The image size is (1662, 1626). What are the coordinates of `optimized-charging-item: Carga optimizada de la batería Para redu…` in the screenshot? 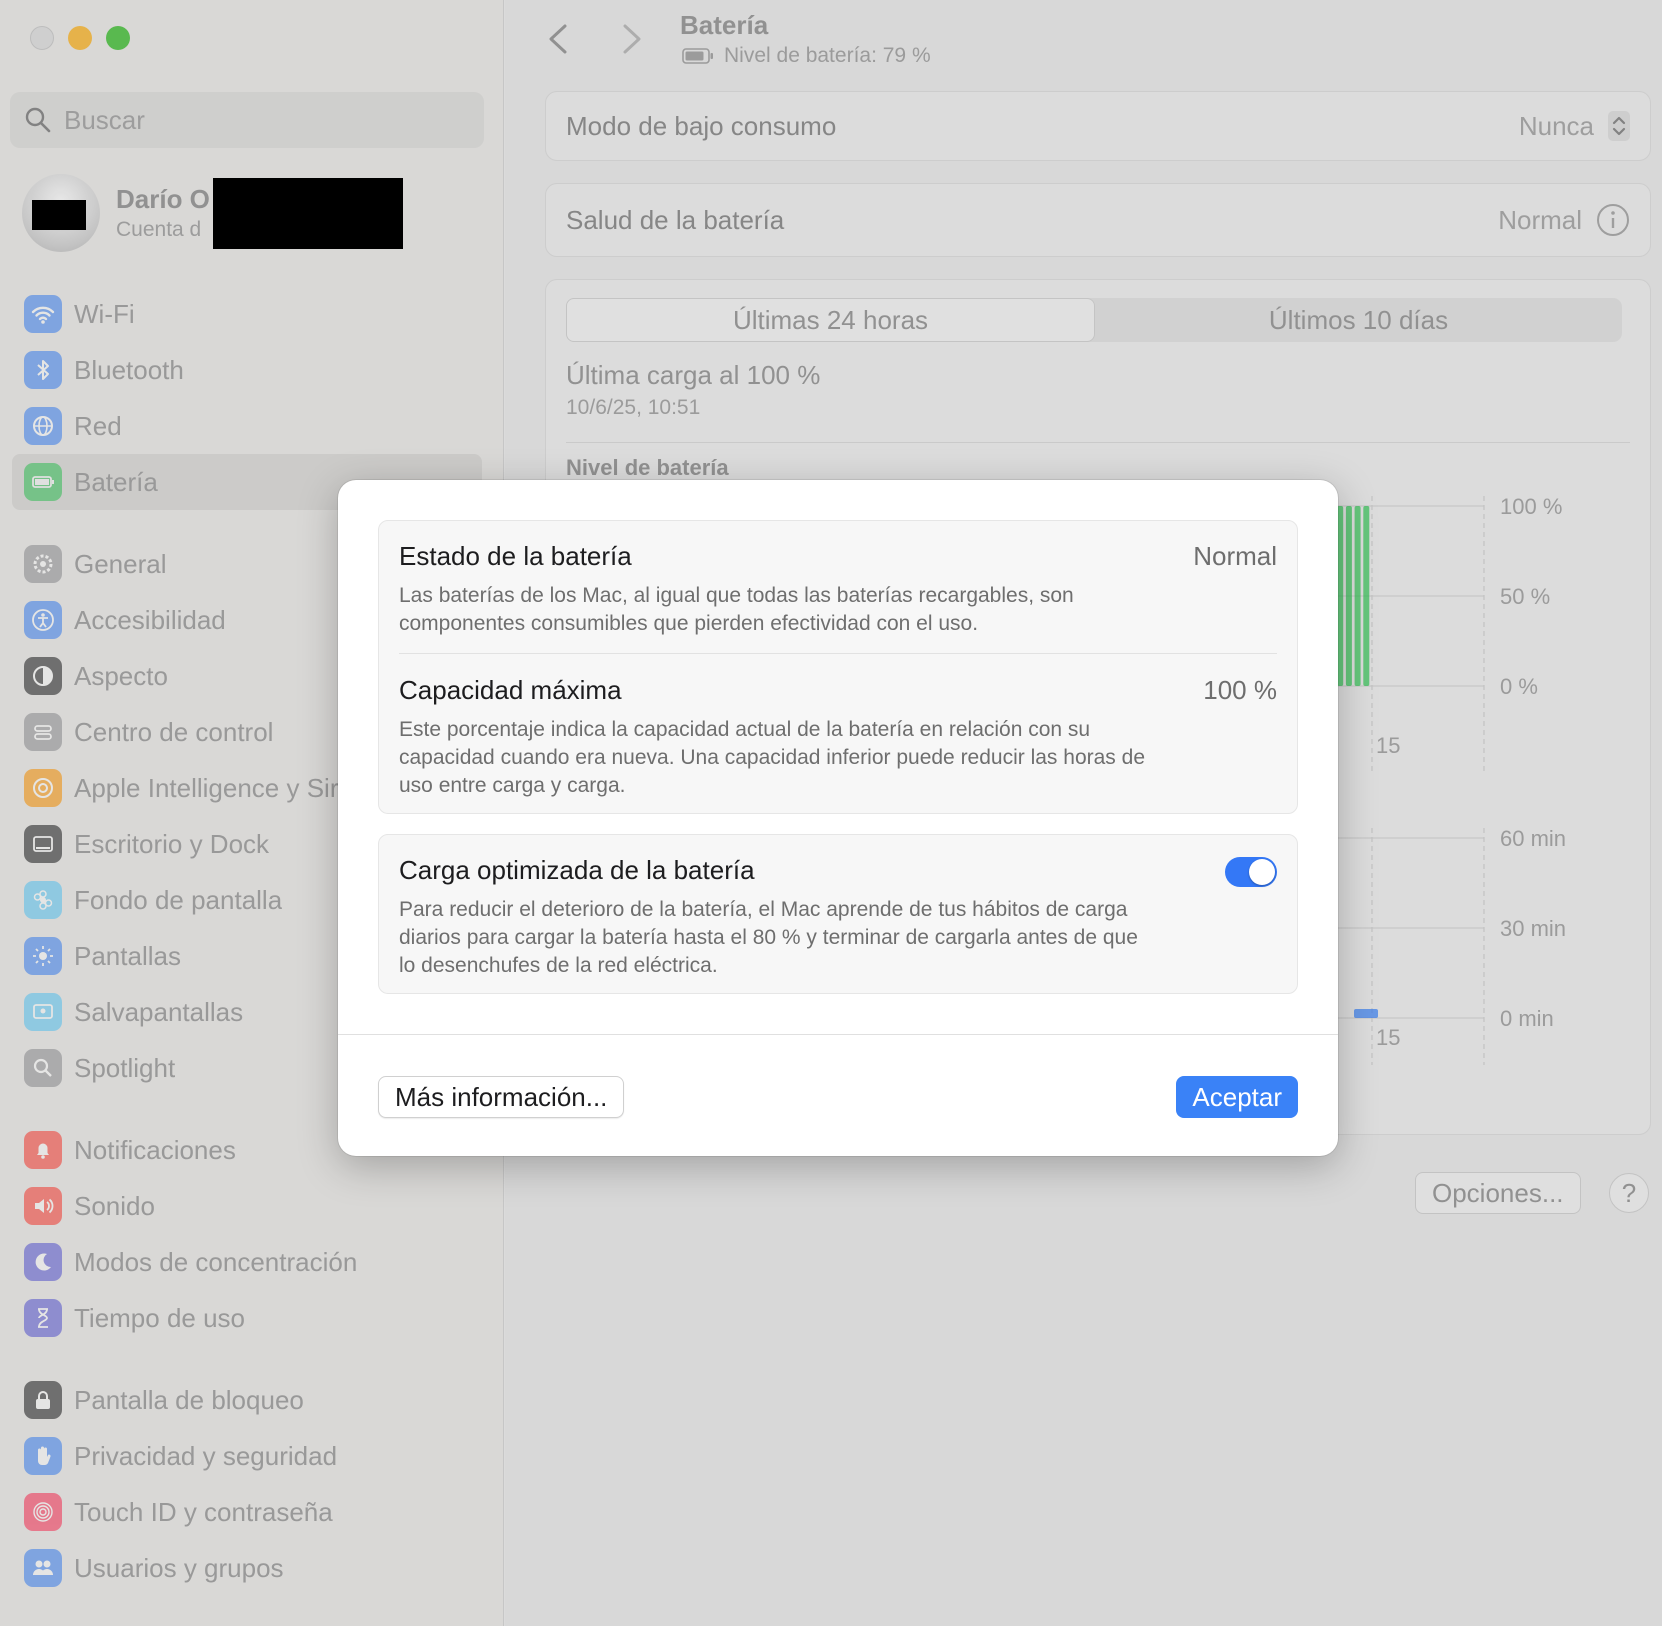 It's located at (838, 917).